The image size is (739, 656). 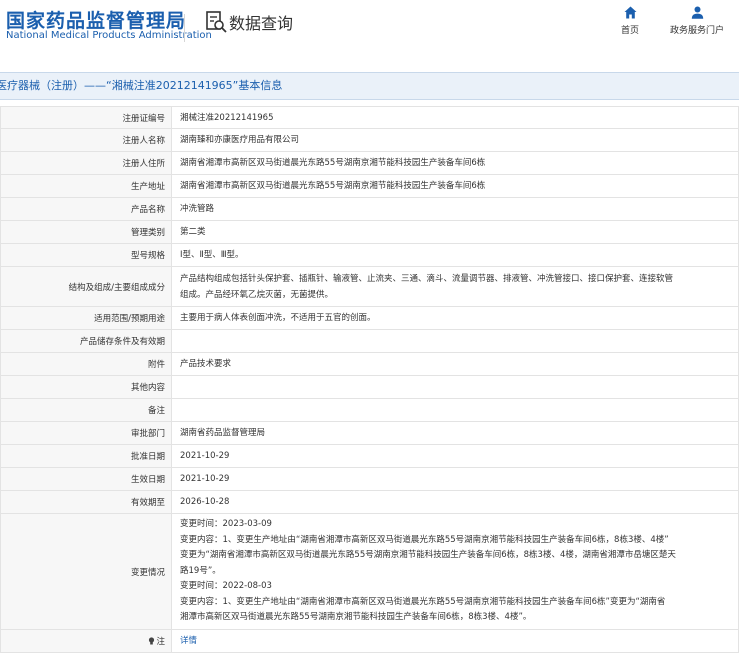 I want to click on table-row: 适用范围/预期用途 主要用于病人体表创面冲洗，不适用于五官的创面。, so click(x=369, y=318).